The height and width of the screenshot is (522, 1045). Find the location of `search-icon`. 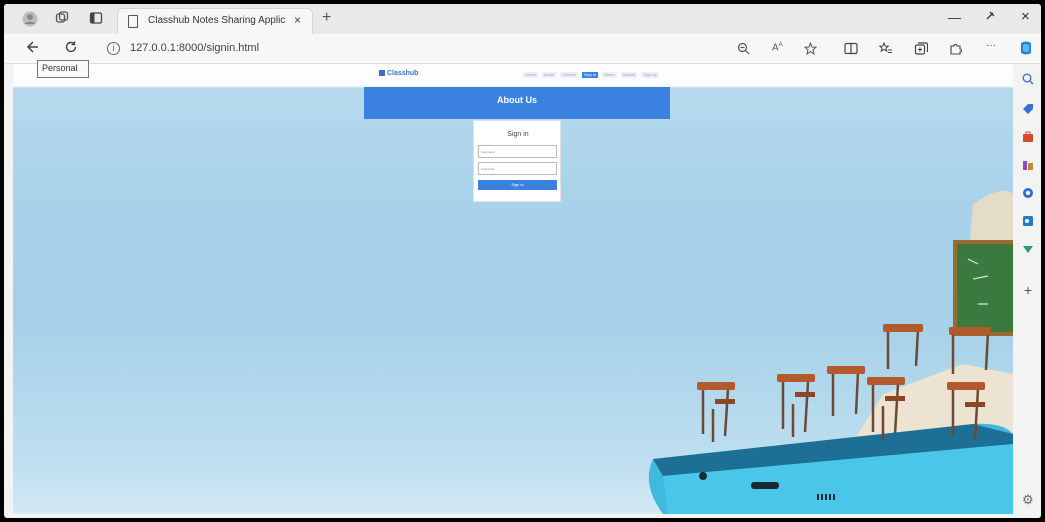

search-icon is located at coordinates (1028, 78).